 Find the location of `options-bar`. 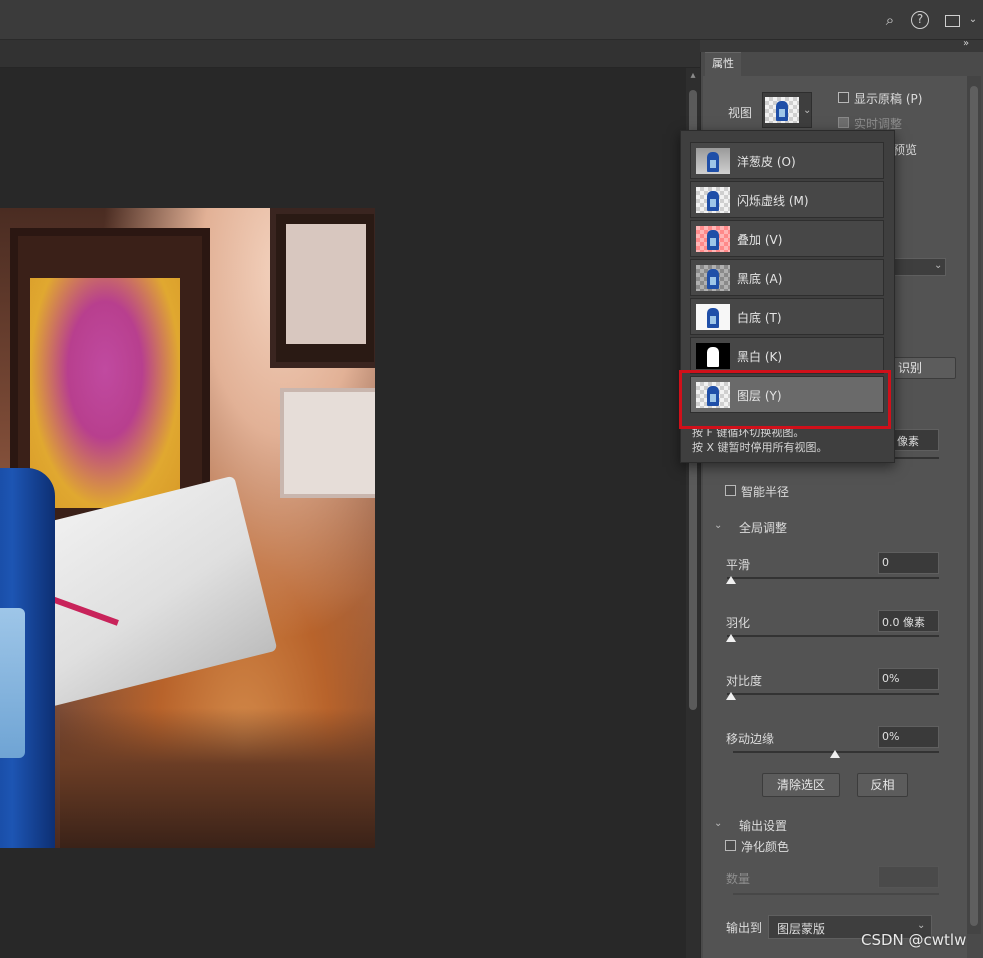

options-bar is located at coordinates (350, 54).